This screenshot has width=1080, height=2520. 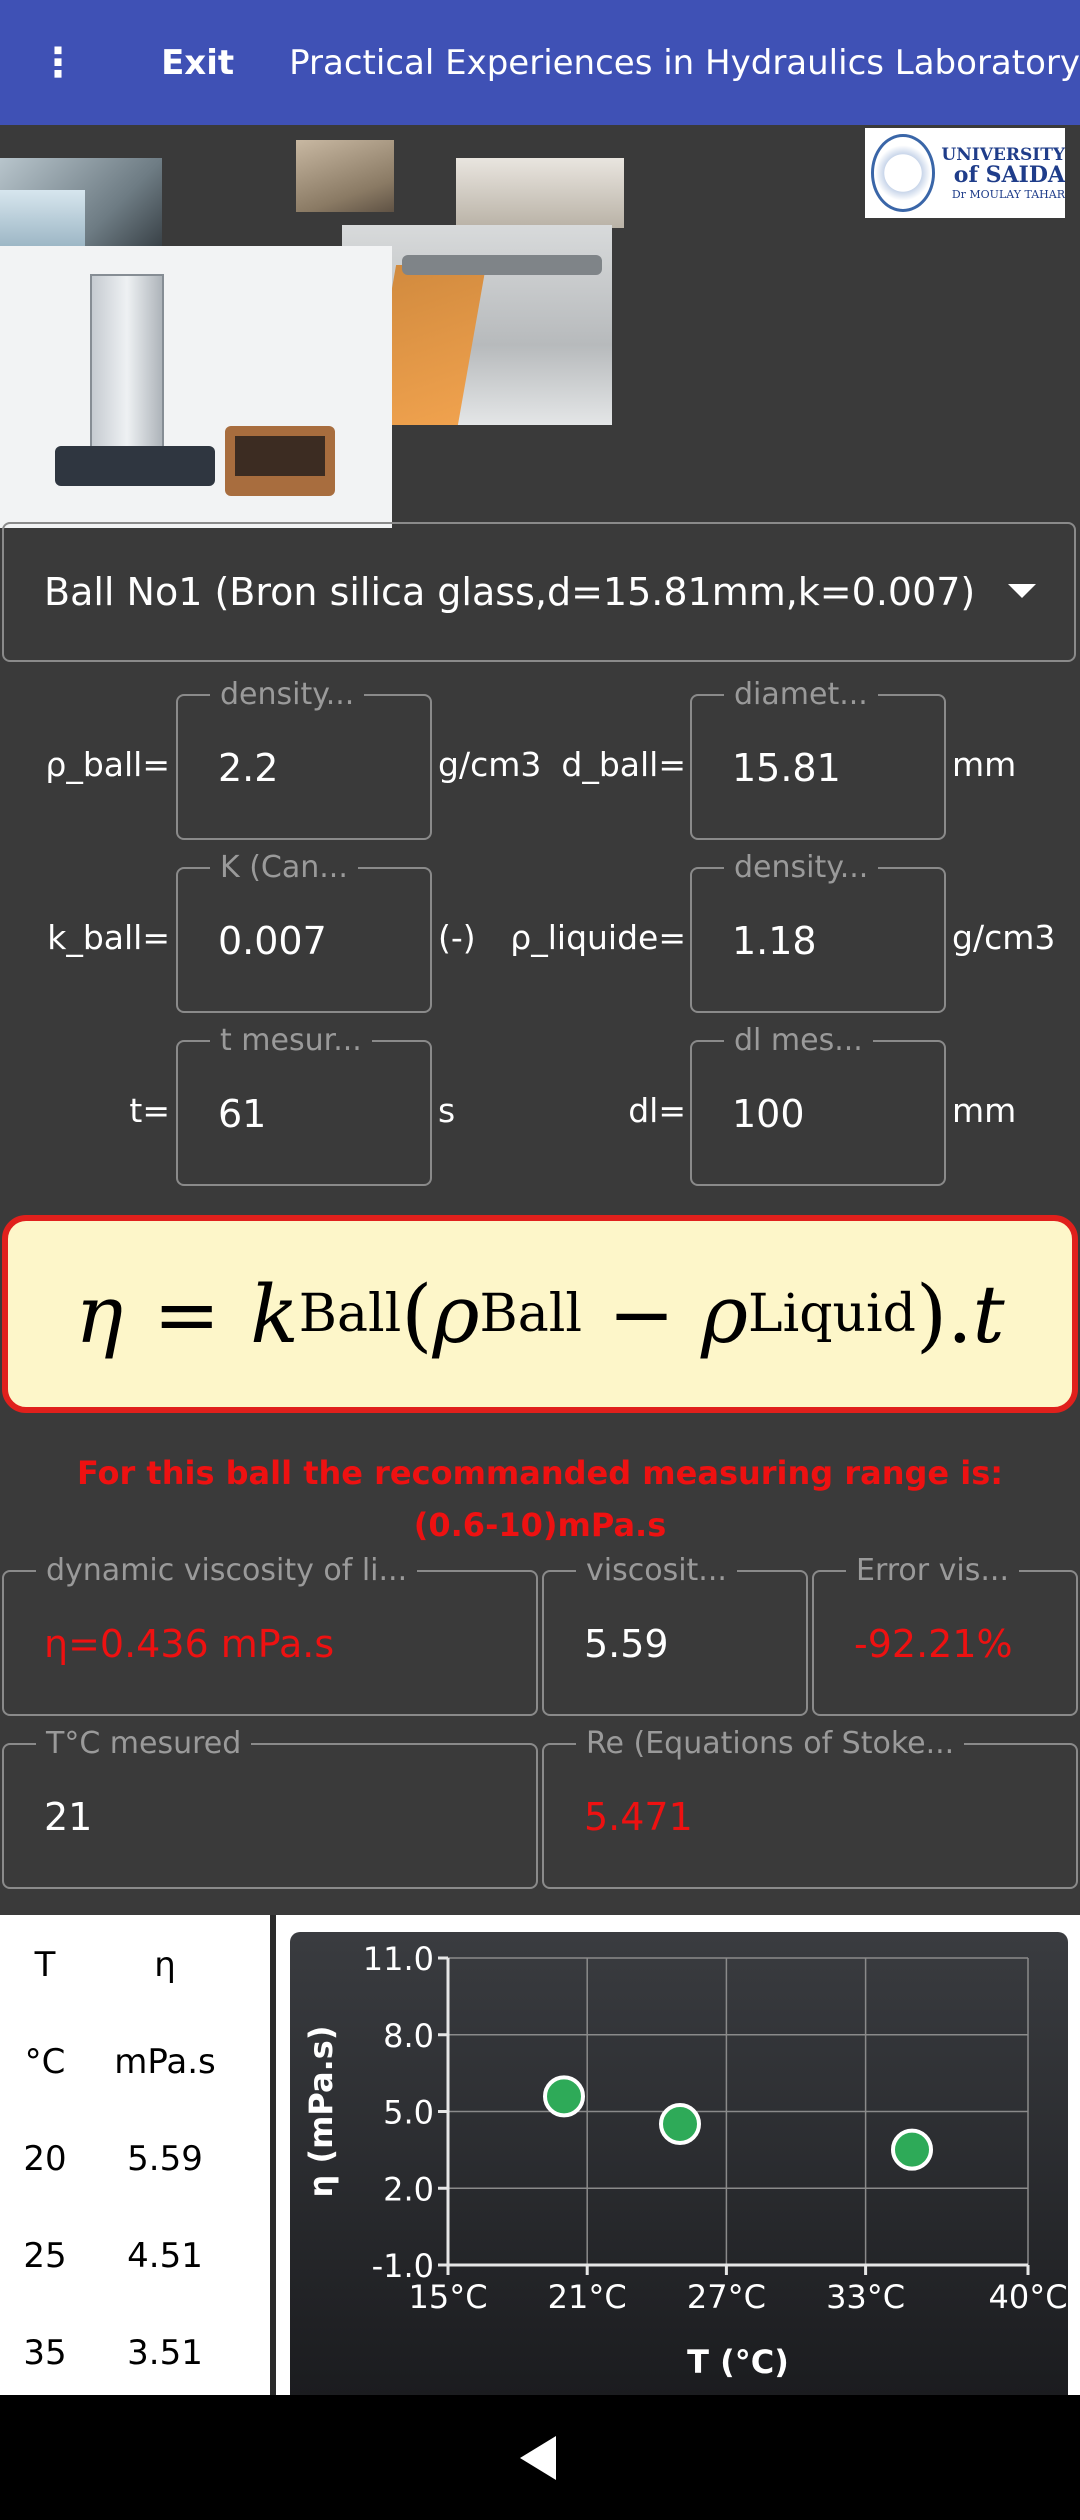 I want to click on formula-rho-ball: ρ, so click(x=456, y=1314).